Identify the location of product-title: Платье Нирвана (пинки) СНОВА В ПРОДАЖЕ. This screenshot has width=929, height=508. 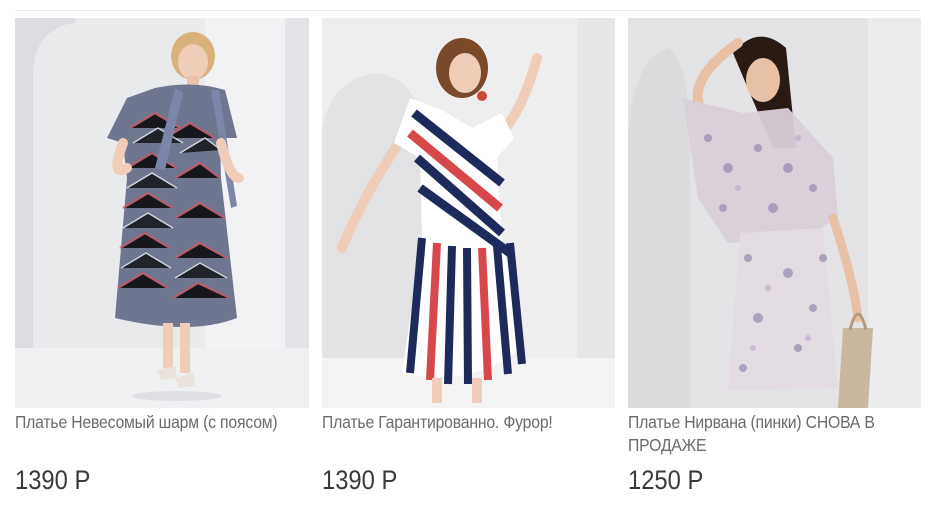
(774, 434).